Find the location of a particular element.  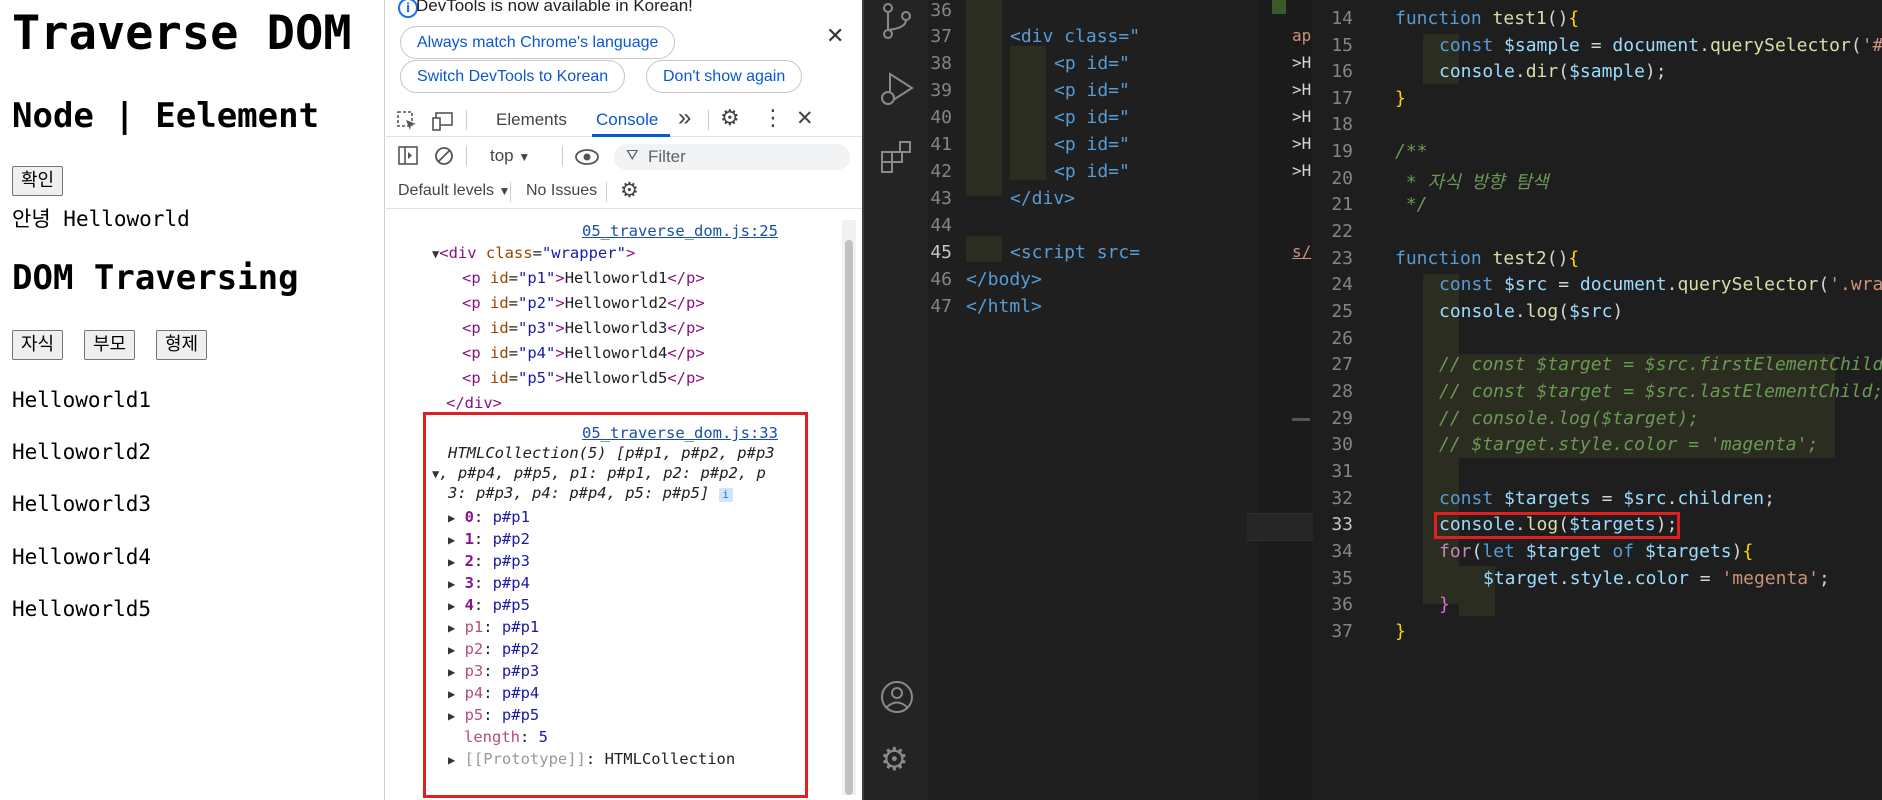

clear-console-icon is located at coordinates (445, 157).